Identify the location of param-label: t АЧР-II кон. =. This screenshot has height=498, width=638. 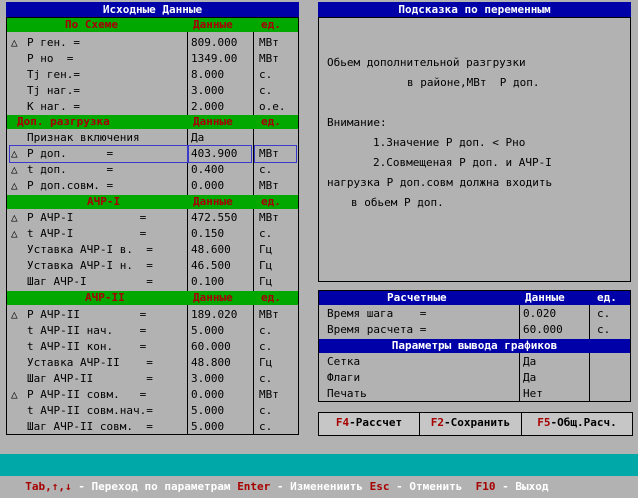
(87, 346).